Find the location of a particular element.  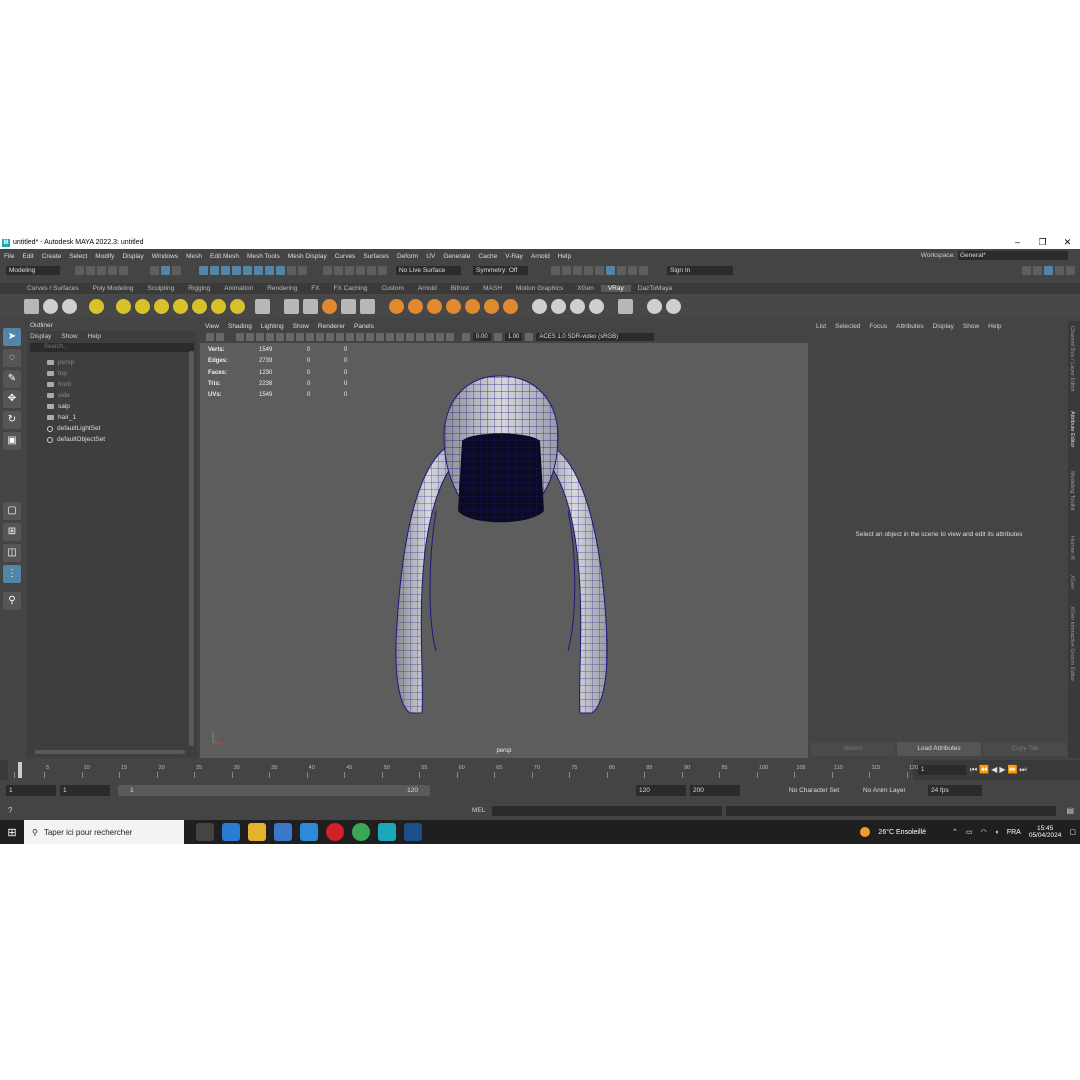

redo-icon is located at coordinates (123, 270).